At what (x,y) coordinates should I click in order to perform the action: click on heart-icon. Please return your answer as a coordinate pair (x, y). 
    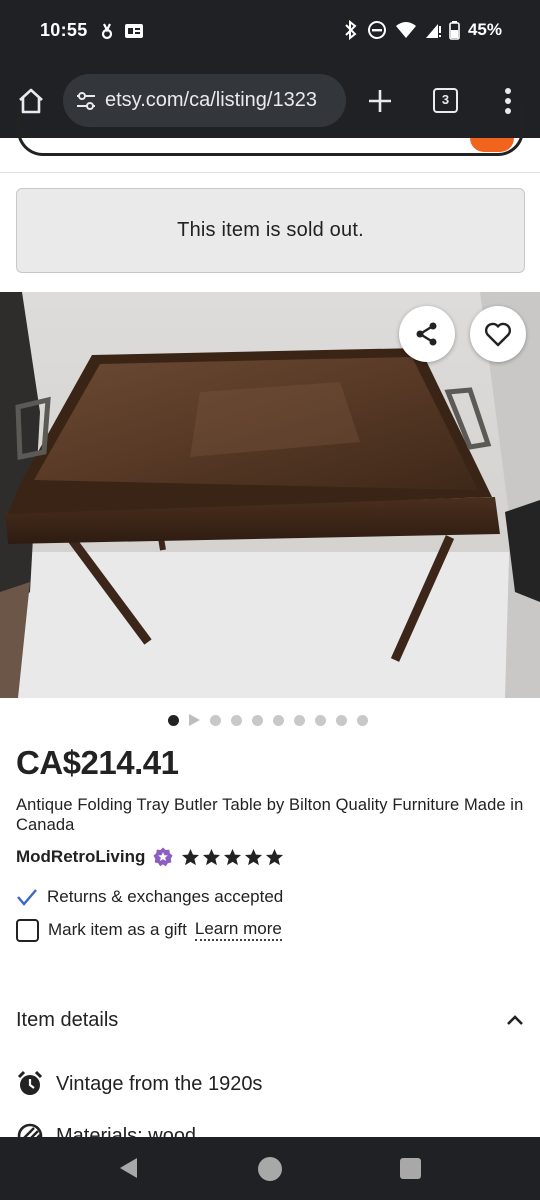
    Looking at the image, I should click on (498, 334).